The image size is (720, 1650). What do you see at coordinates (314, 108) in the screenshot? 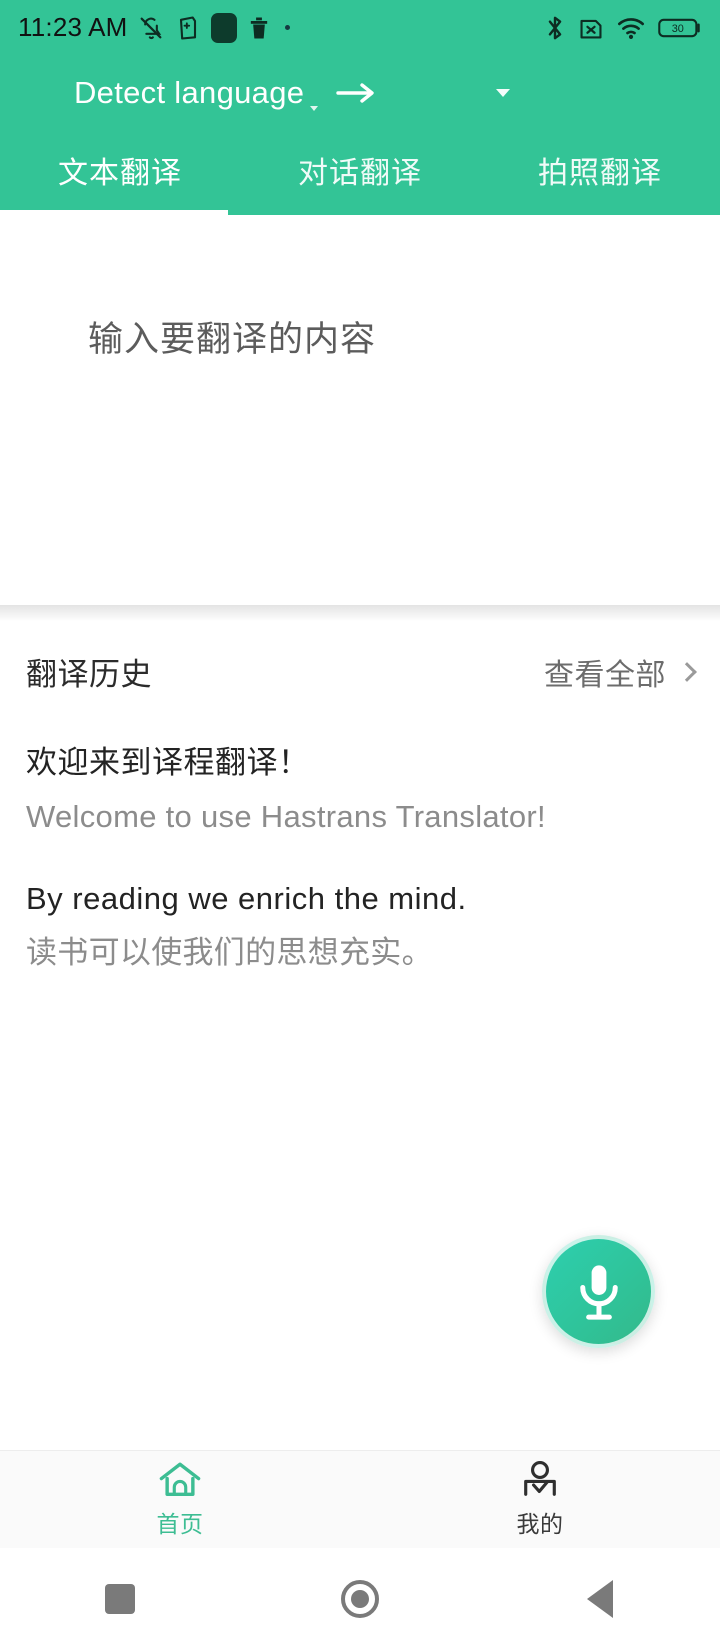
I see `source-language-caret-icon` at bounding box center [314, 108].